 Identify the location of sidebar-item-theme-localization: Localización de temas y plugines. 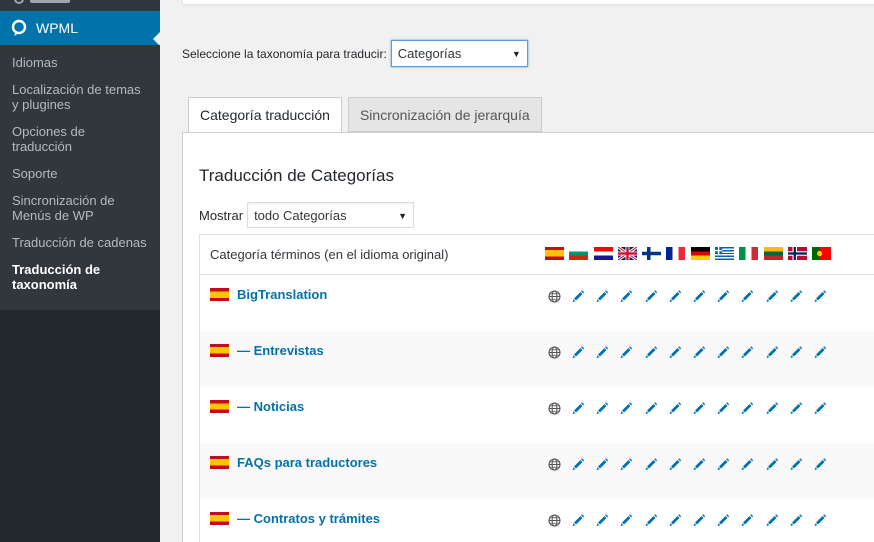
(80, 97).